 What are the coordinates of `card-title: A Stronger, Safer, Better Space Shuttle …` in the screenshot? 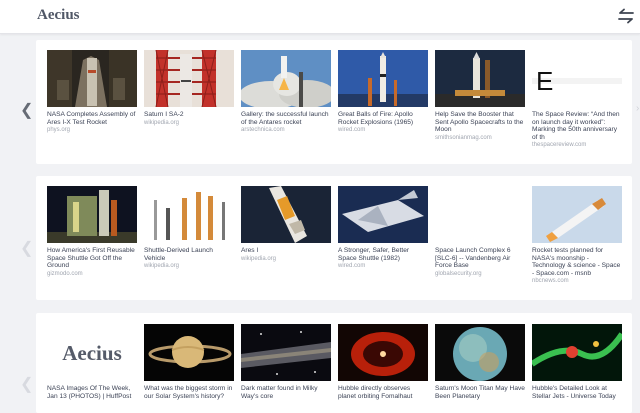 It's located at (383, 254).